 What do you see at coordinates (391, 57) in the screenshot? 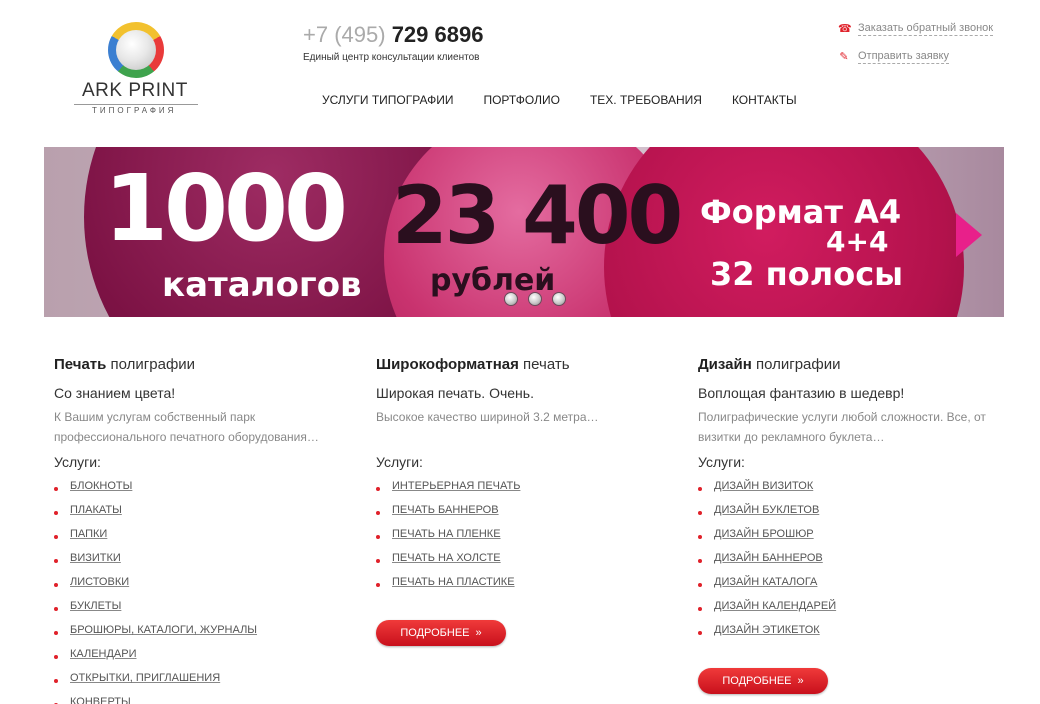
I see `phone-caption: Единый центр консультации клиентов` at bounding box center [391, 57].